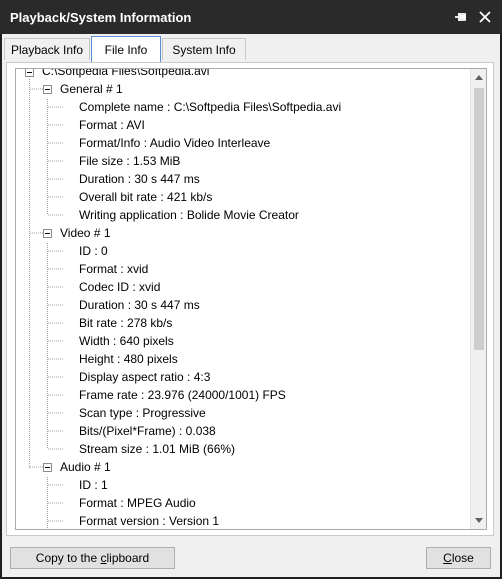 This screenshot has width=502, height=579. I want to click on tree-item: Stream size : 1.01 MiB (66%), so click(157, 449).